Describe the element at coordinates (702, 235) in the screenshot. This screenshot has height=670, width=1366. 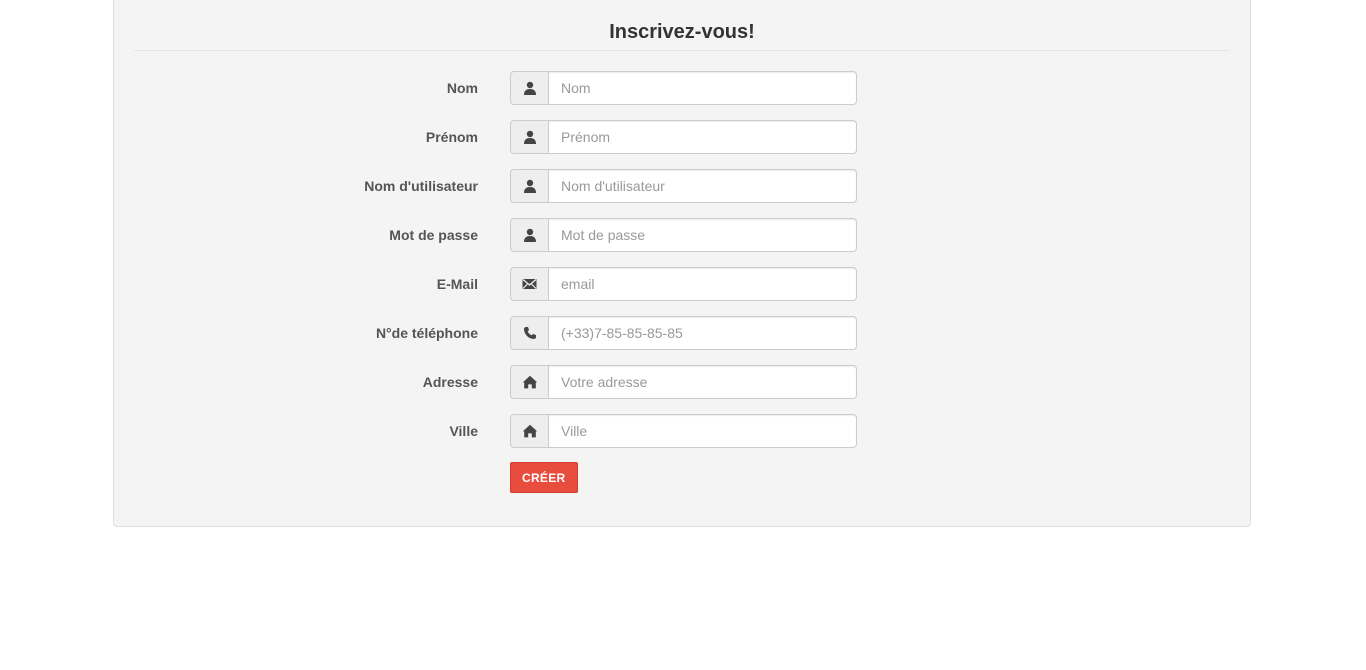
I see `password-input` at that location.